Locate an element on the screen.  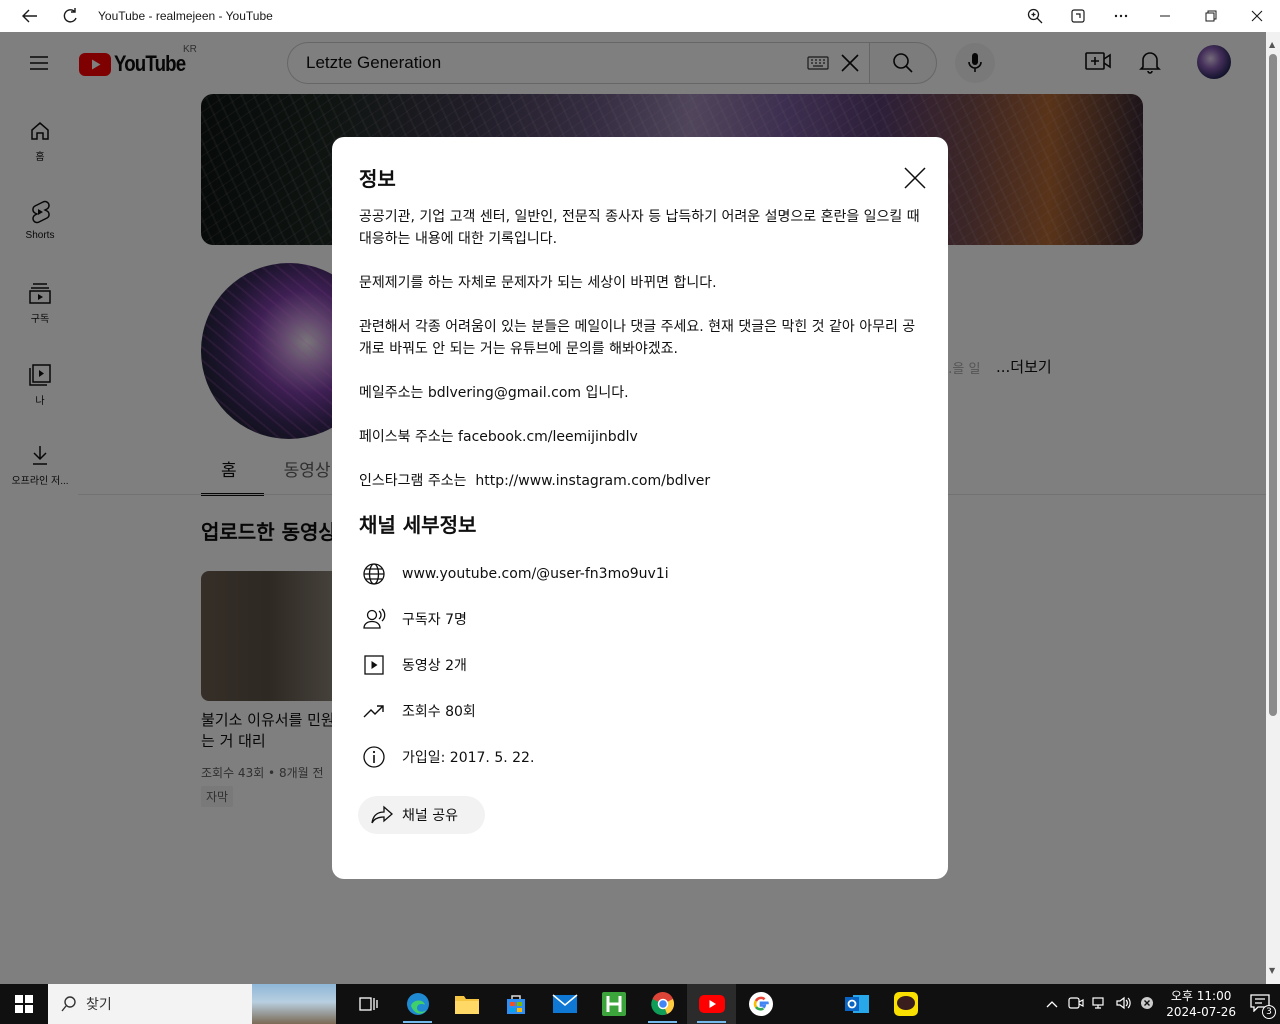
chevron-up-icon is located at coordinates (1052, 1004).